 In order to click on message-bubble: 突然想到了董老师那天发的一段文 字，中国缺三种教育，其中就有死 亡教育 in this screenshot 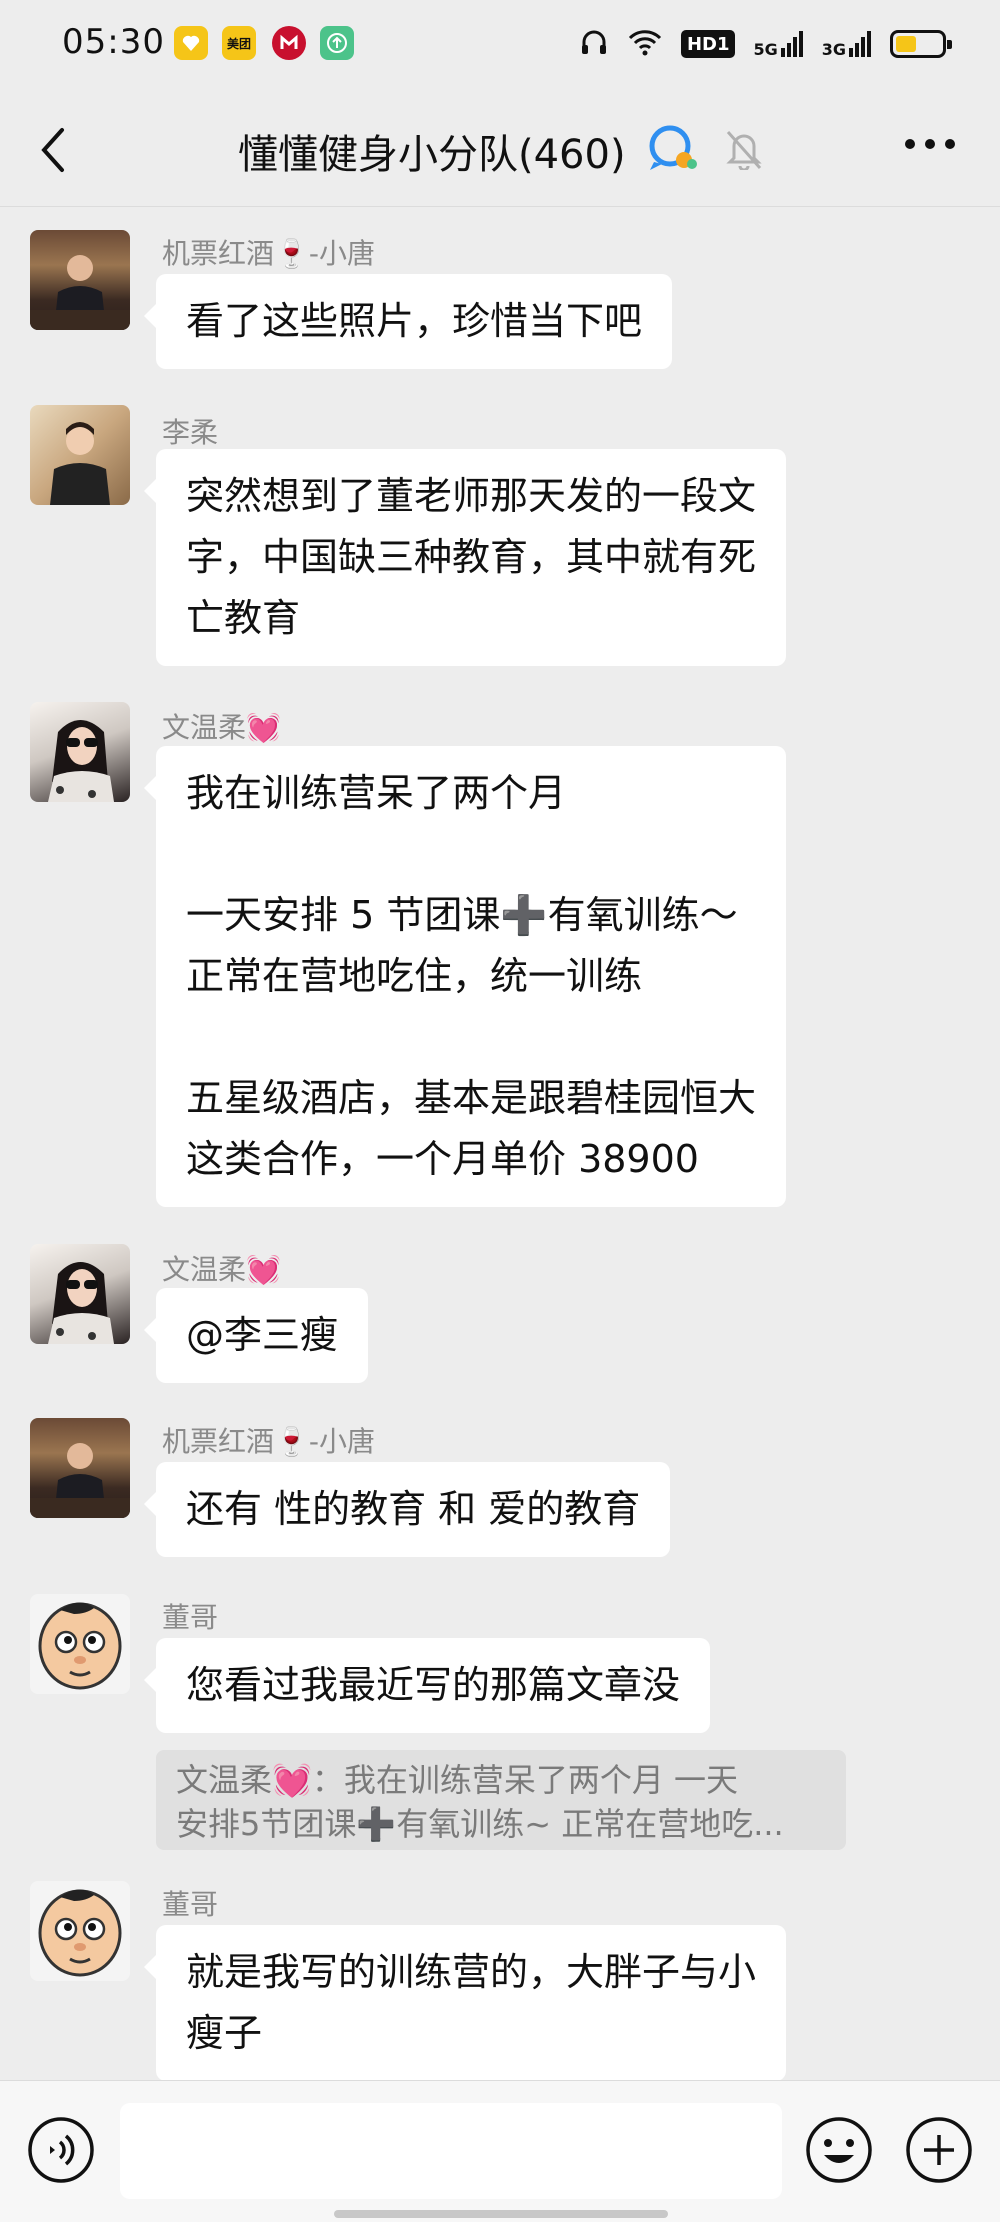, I will do `click(465, 557)`.